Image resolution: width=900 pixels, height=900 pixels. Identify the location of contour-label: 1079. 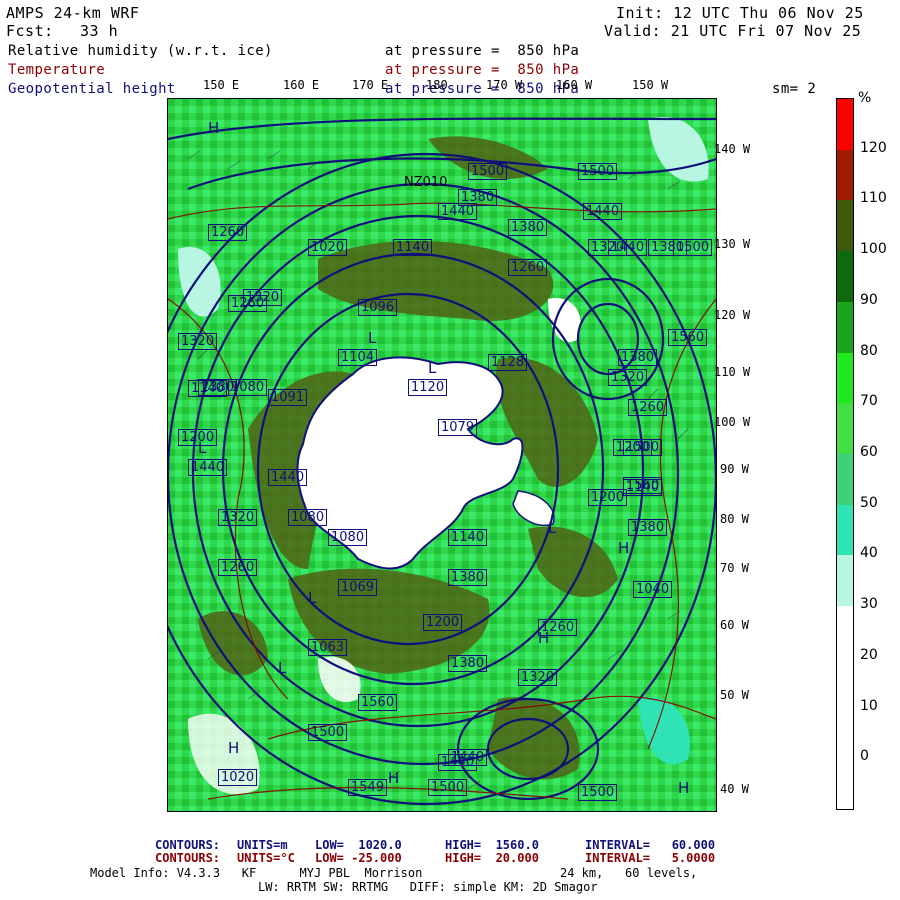
(458, 427).